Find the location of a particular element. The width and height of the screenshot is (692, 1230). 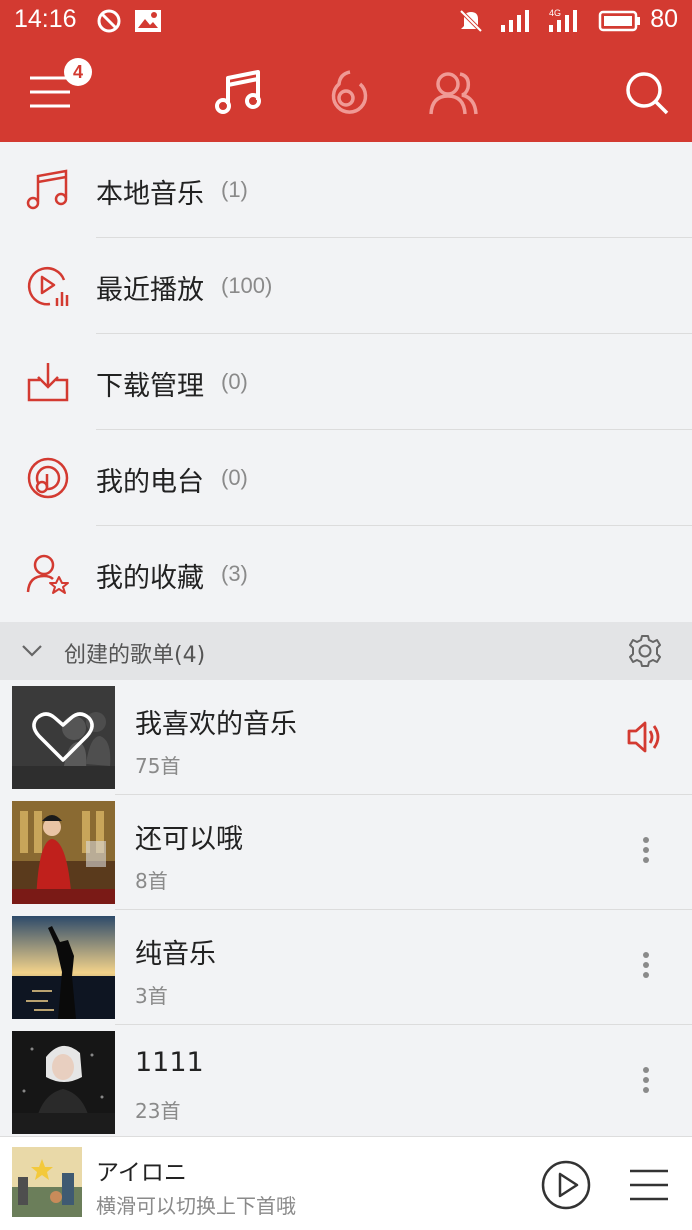

menu-item-label: 我的收藏 is located at coordinates (150, 578).